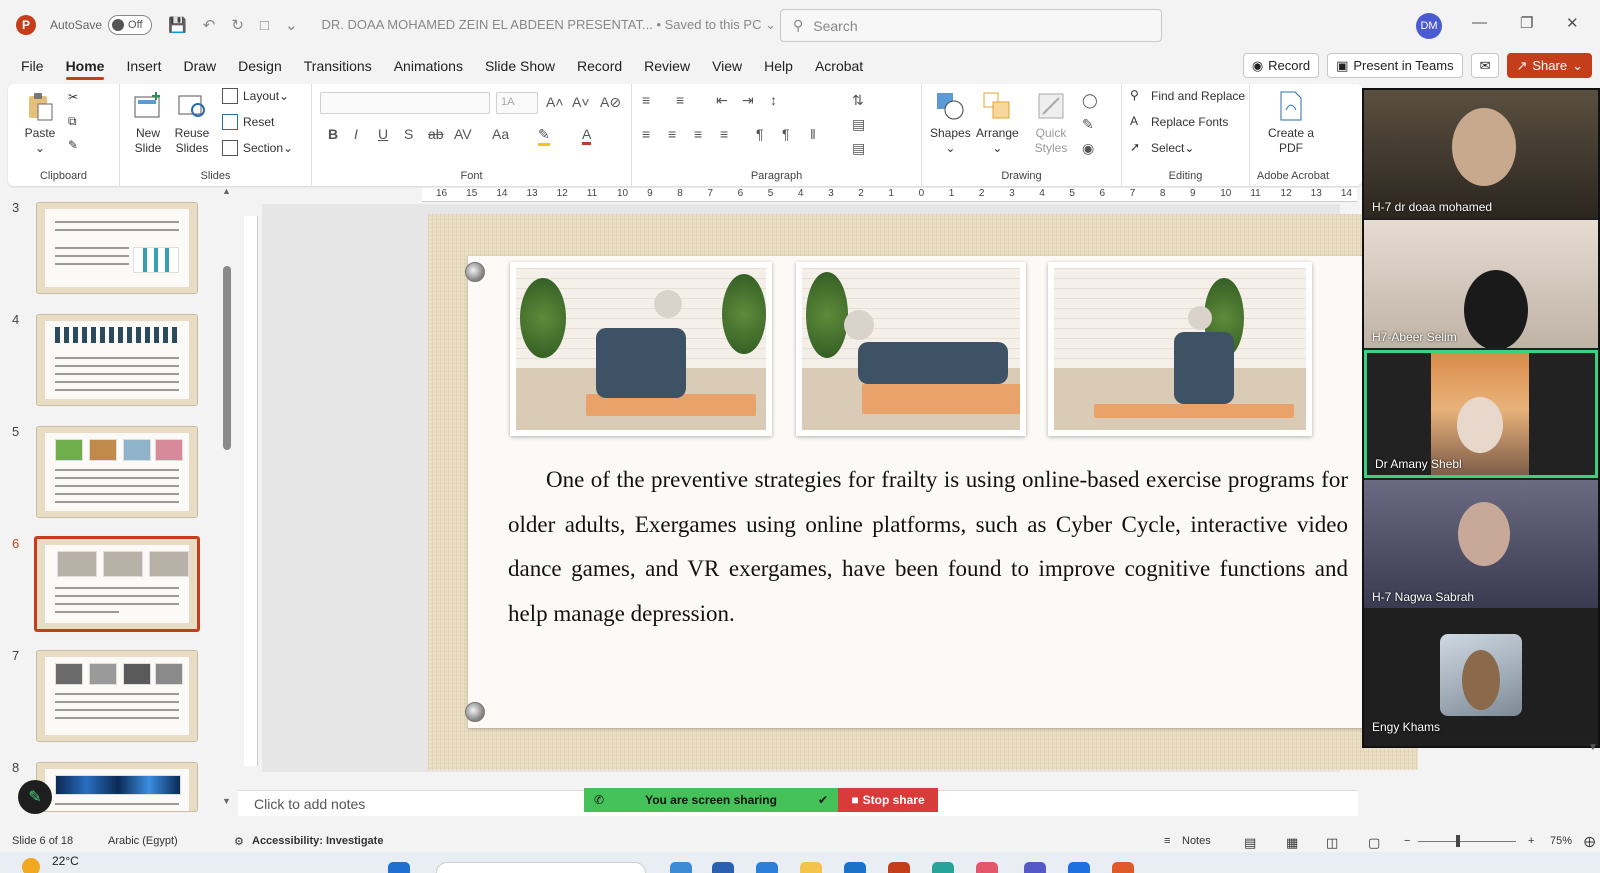 Image resolution: width=1600 pixels, height=873 pixels. I want to click on replace-fonts-button: A Replace Fonts, so click(1179, 122).